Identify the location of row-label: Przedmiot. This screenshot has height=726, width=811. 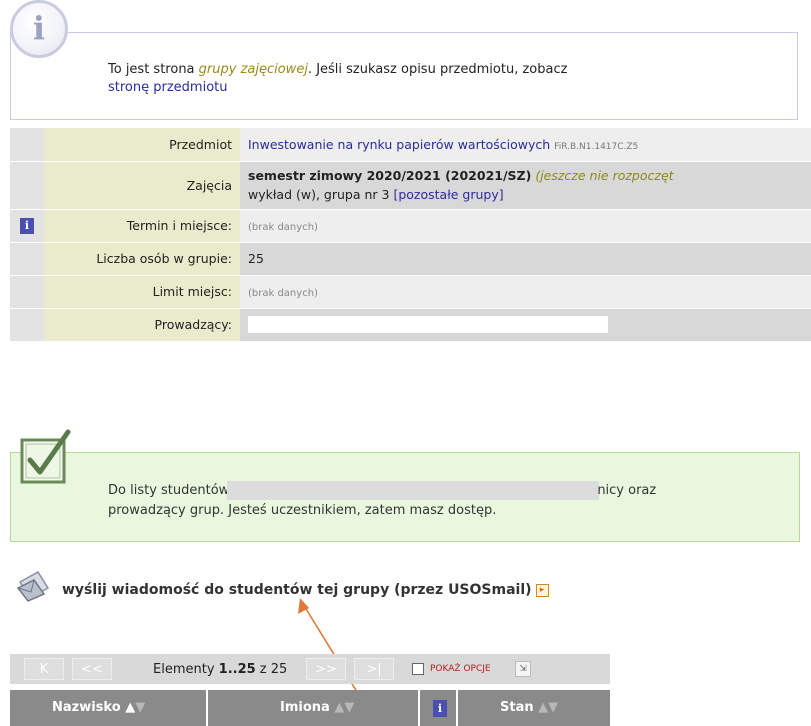
(142, 145).